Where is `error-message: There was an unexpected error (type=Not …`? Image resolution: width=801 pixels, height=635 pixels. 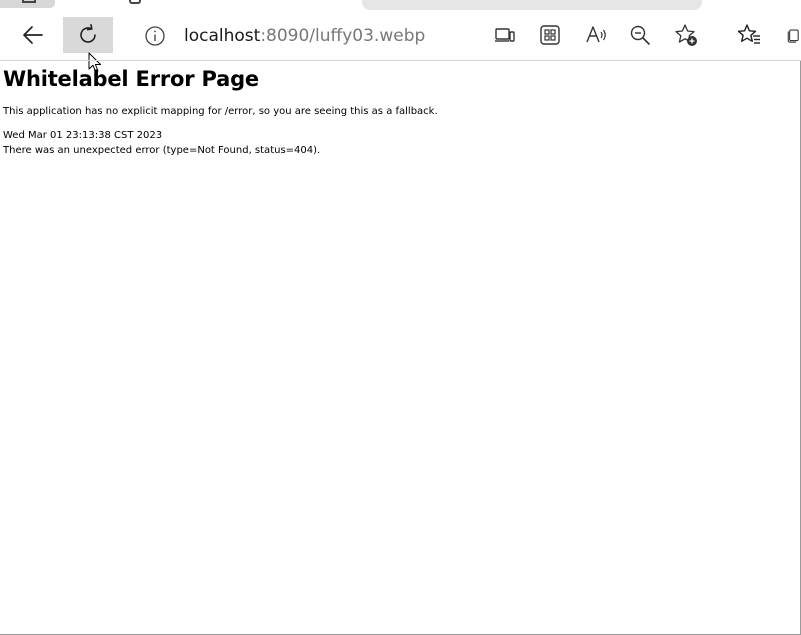
error-message: There was an unexpected error (type=Not … is located at coordinates (162, 150).